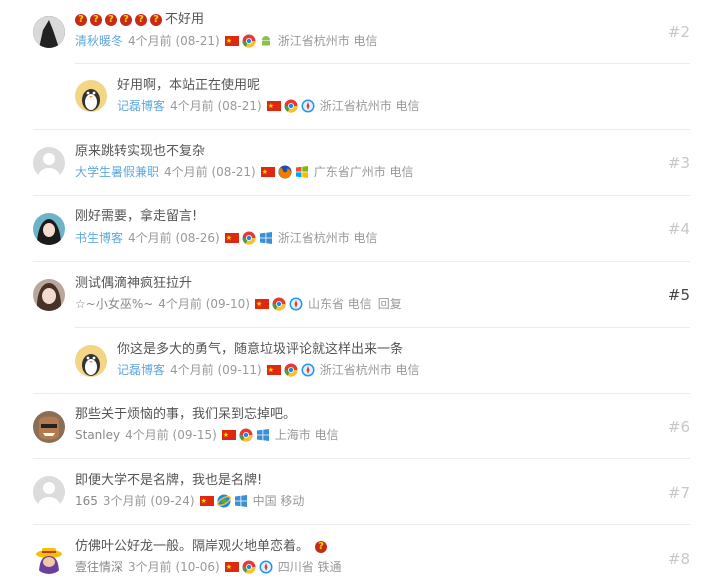 The width and height of the screenshot is (720, 585). I want to click on comment-text: 那些关于烦恼的事，我们呆到忘掉吧。, so click(186, 414).